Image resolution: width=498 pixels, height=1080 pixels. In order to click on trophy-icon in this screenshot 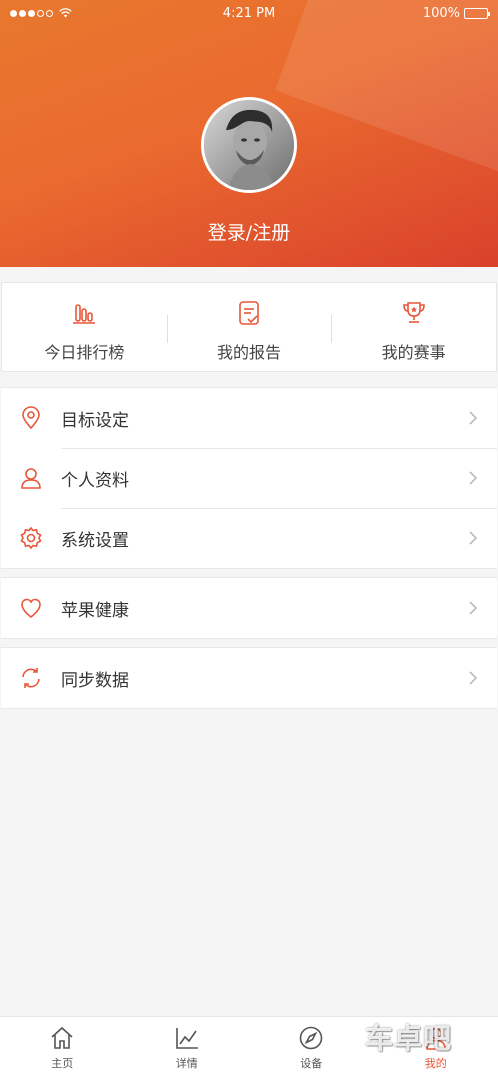, I will do `click(413, 312)`.